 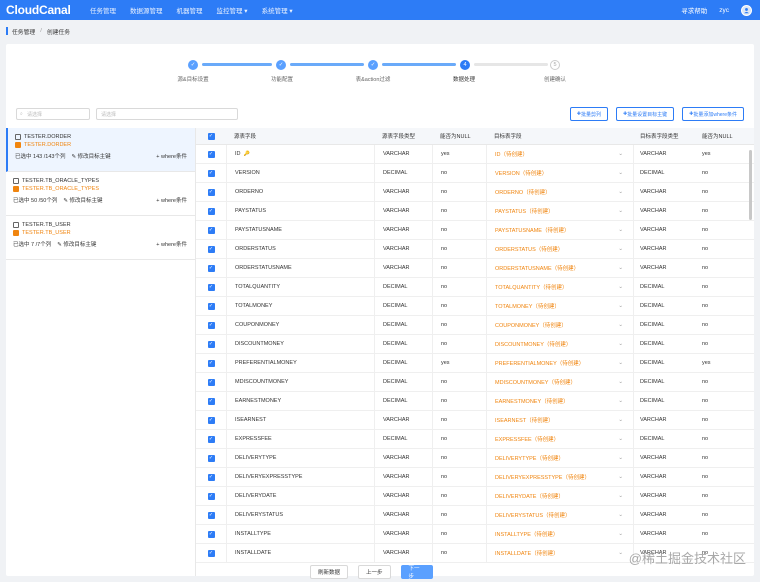 I want to click on vertical-scrollbar, so click(x=750, y=185).